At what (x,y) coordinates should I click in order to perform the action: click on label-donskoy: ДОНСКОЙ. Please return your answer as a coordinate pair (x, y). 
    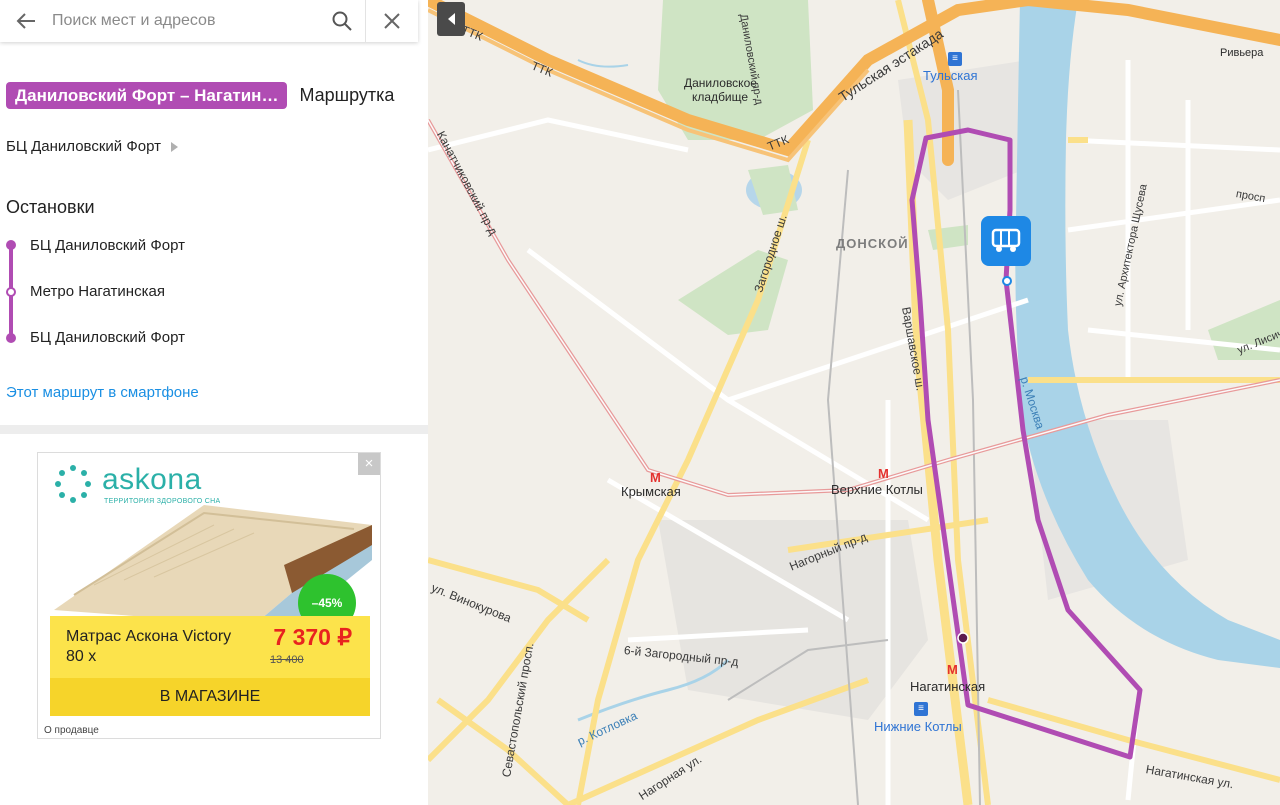
    Looking at the image, I should click on (872, 243).